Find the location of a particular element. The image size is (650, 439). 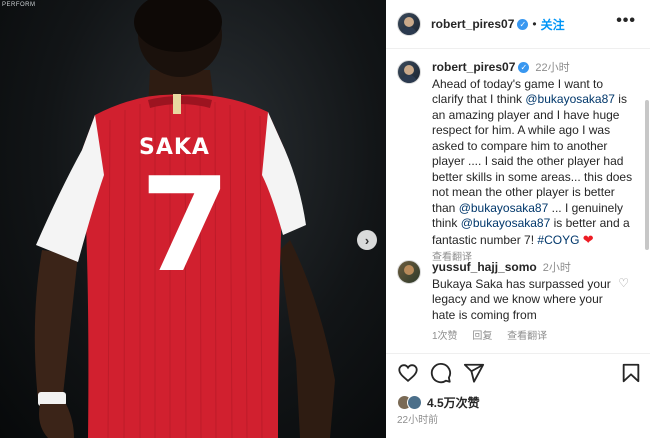

action-bar: 4.5万次赞 22小时前 is located at coordinates (518, 396).